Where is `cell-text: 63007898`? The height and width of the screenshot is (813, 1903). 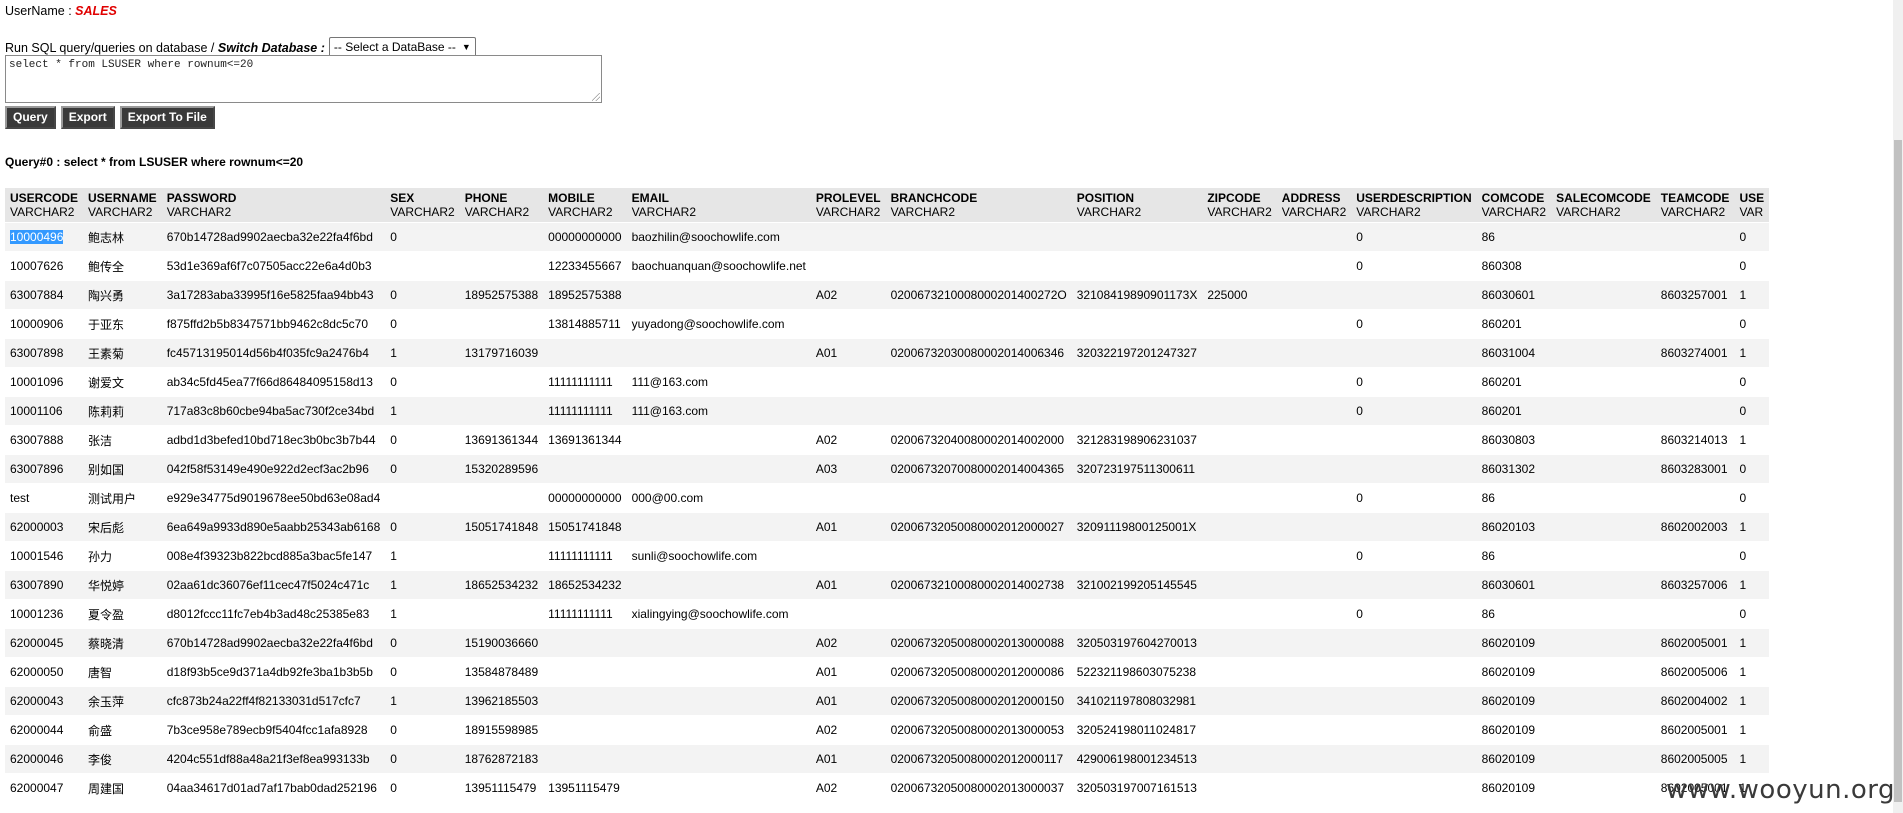
cell-text: 63007898 is located at coordinates (37, 353).